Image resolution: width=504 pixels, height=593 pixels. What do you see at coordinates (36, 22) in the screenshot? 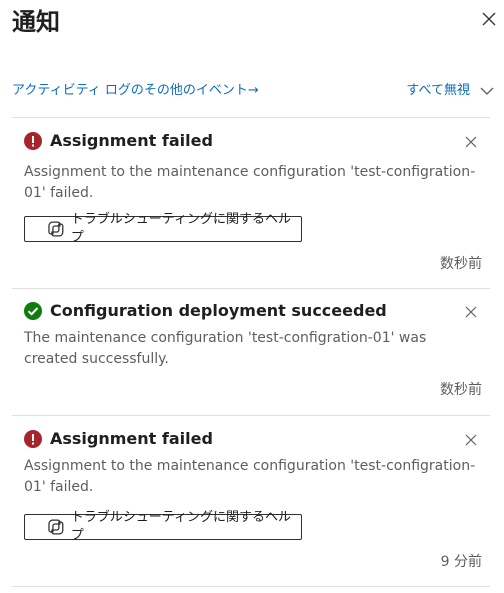
I see `panel-title: 通知` at bounding box center [36, 22].